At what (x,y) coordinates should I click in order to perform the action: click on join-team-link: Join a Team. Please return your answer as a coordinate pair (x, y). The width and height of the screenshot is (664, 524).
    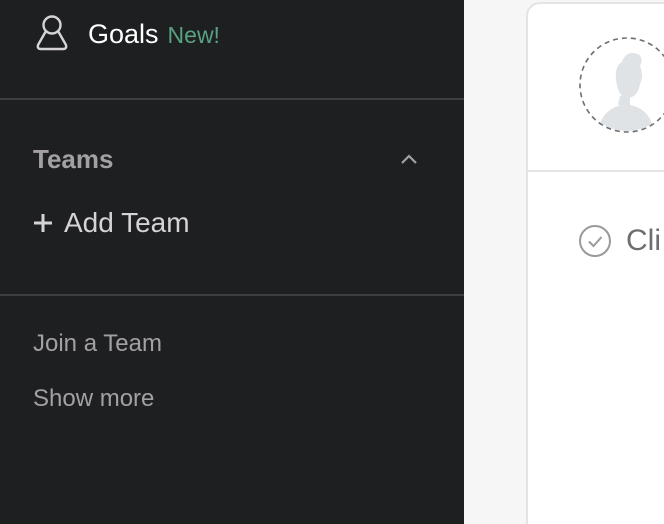
    Looking at the image, I should click on (97, 344).